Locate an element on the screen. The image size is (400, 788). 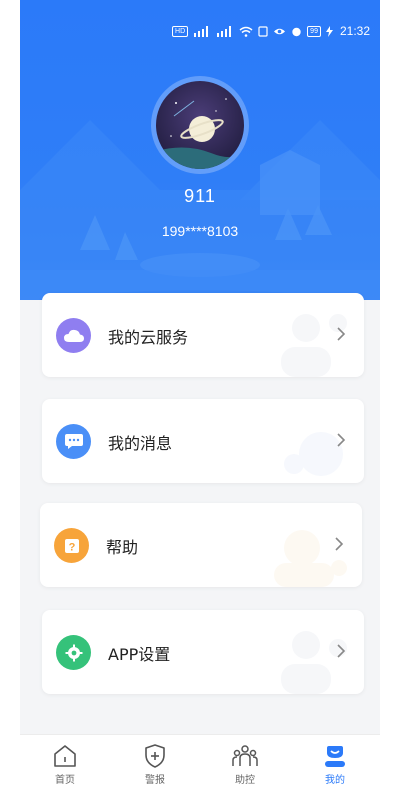
clock: 21:32 is located at coordinates (354, 31).